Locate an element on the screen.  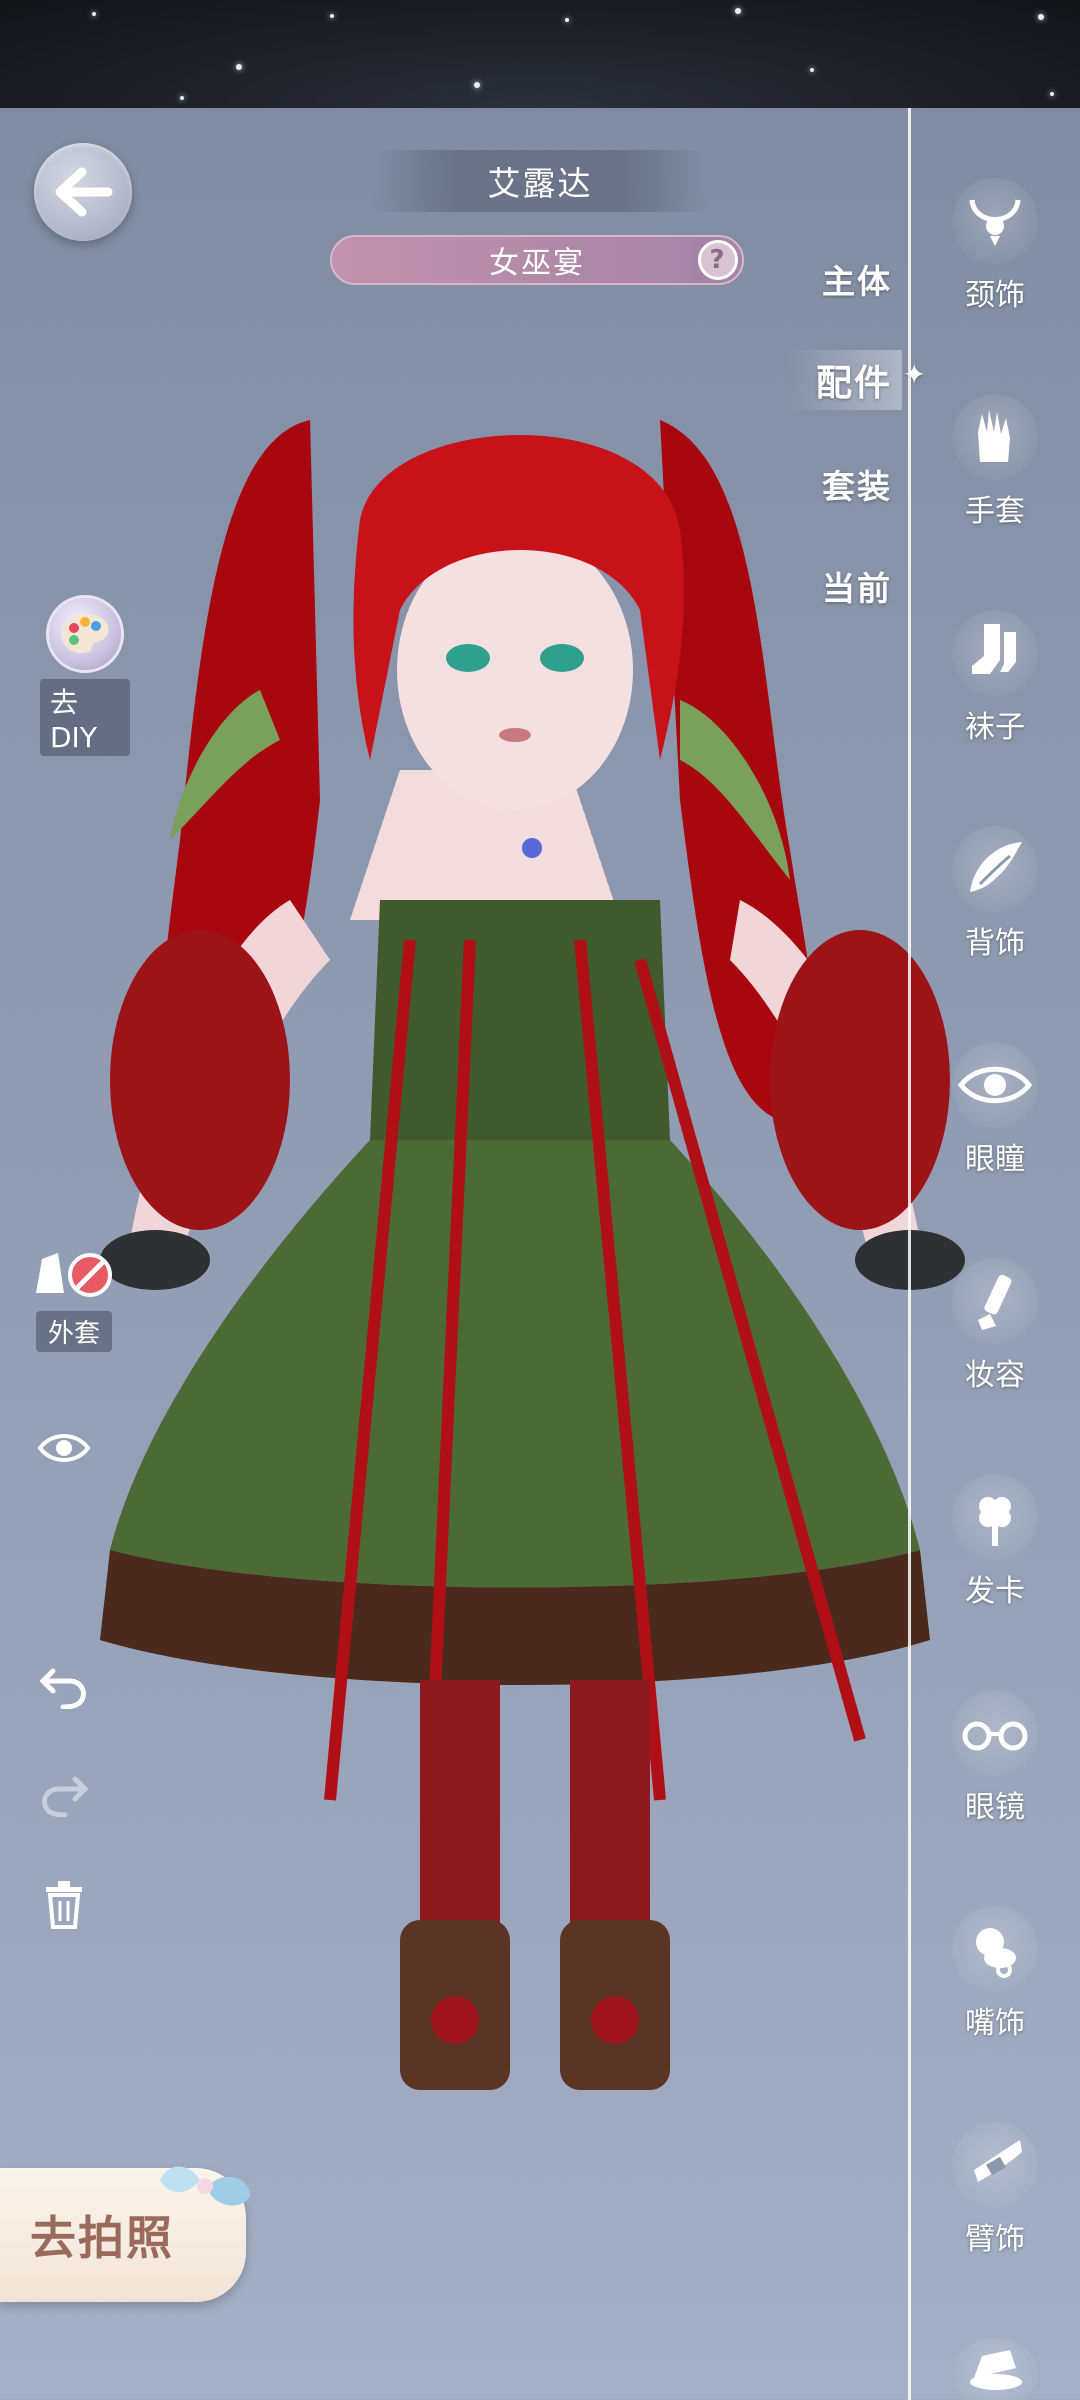
character-name: 艾露达 is located at coordinates (540, 181).